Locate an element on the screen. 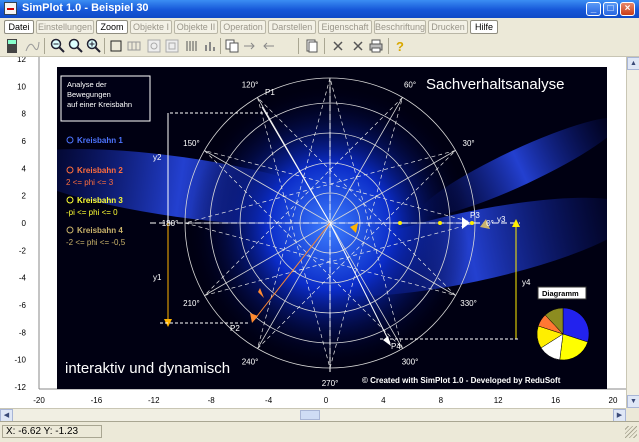 This screenshot has height=442, width=639. x-tick-label: -8 is located at coordinates (212, 400).